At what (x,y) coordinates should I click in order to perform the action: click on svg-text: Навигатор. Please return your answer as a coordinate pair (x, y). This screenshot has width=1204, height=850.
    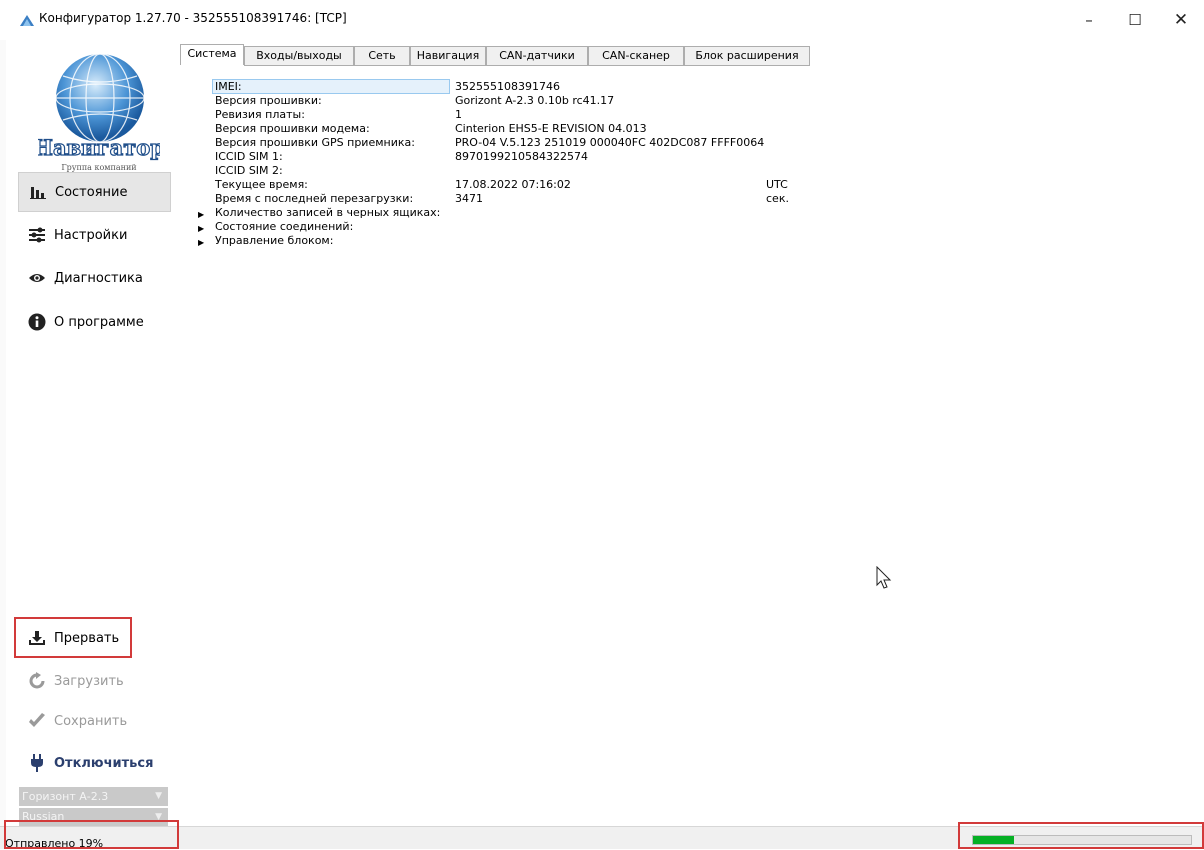
    Looking at the image, I should click on (99, 147).